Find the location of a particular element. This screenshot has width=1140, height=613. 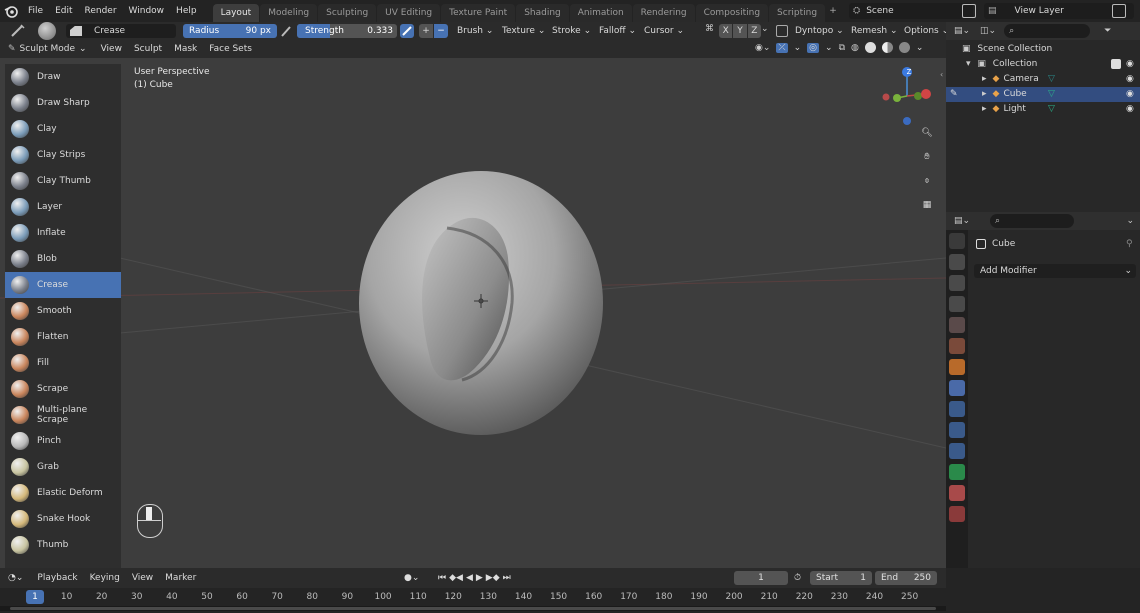

object-tab-icon is located at coordinates (957, 367).